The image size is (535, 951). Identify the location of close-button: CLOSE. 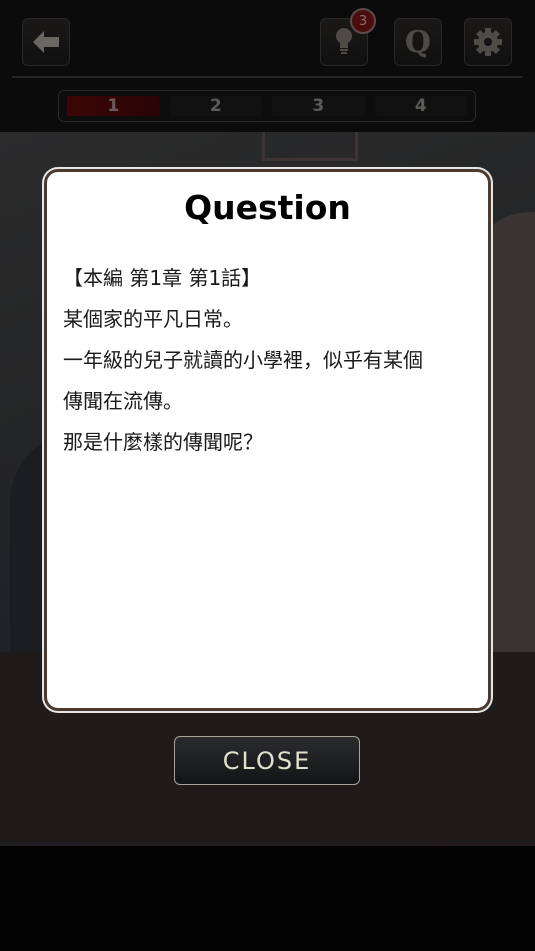
(267, 760).